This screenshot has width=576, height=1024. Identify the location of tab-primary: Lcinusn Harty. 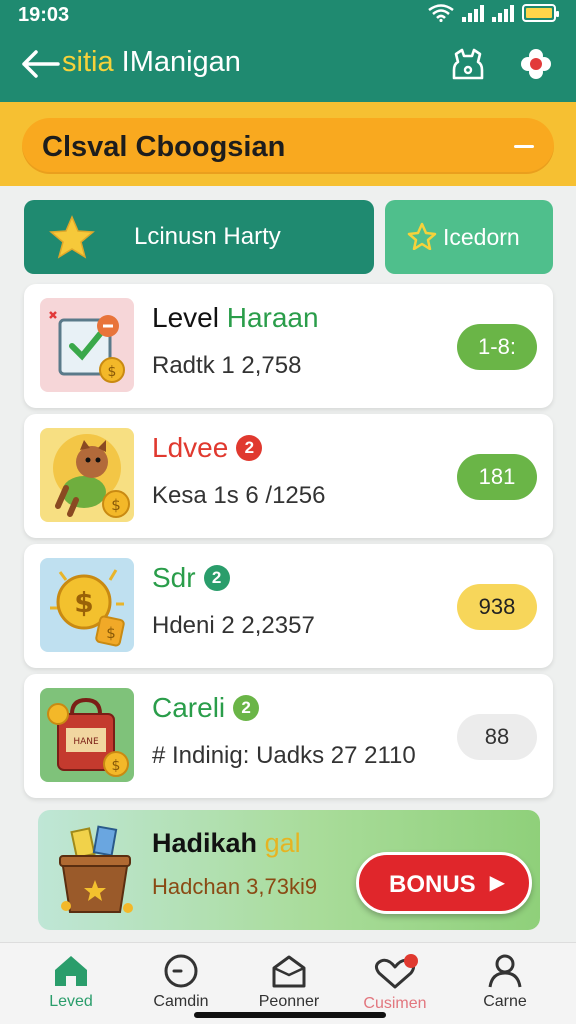
(199, 237).